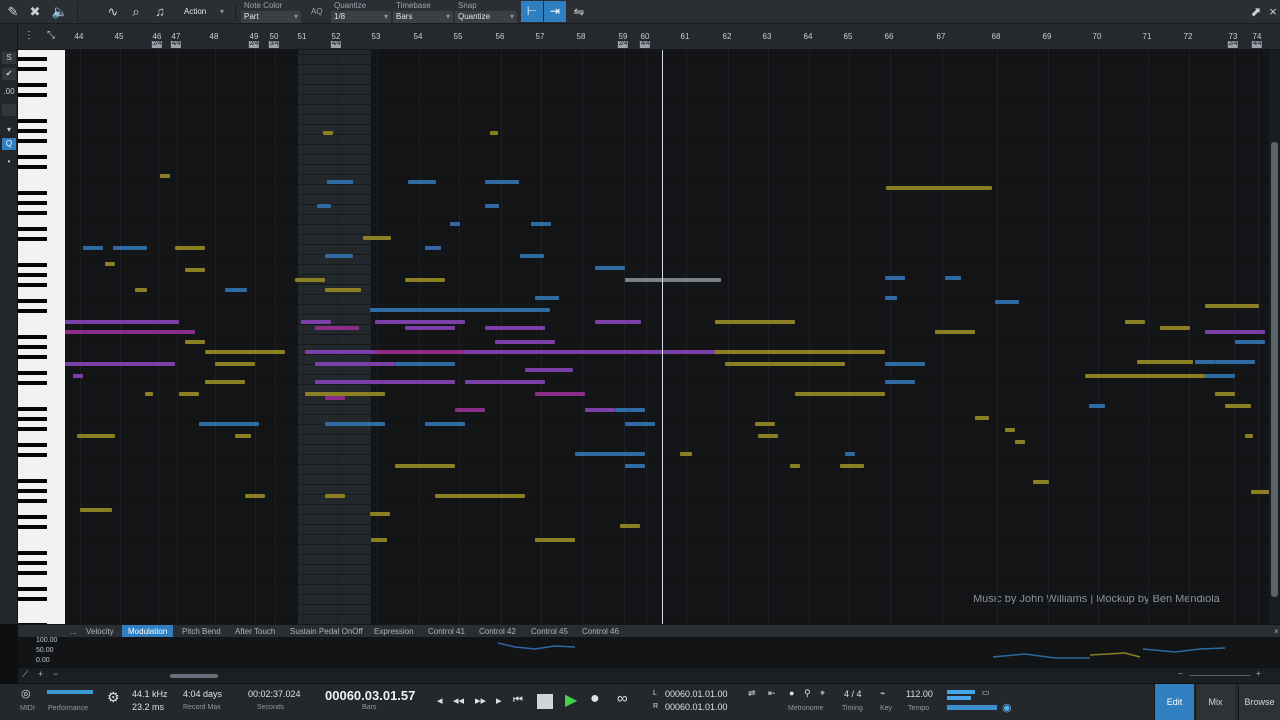 The image size is (1280, 720). I want to click on action-menu: Action ▾, so click(204, 12).